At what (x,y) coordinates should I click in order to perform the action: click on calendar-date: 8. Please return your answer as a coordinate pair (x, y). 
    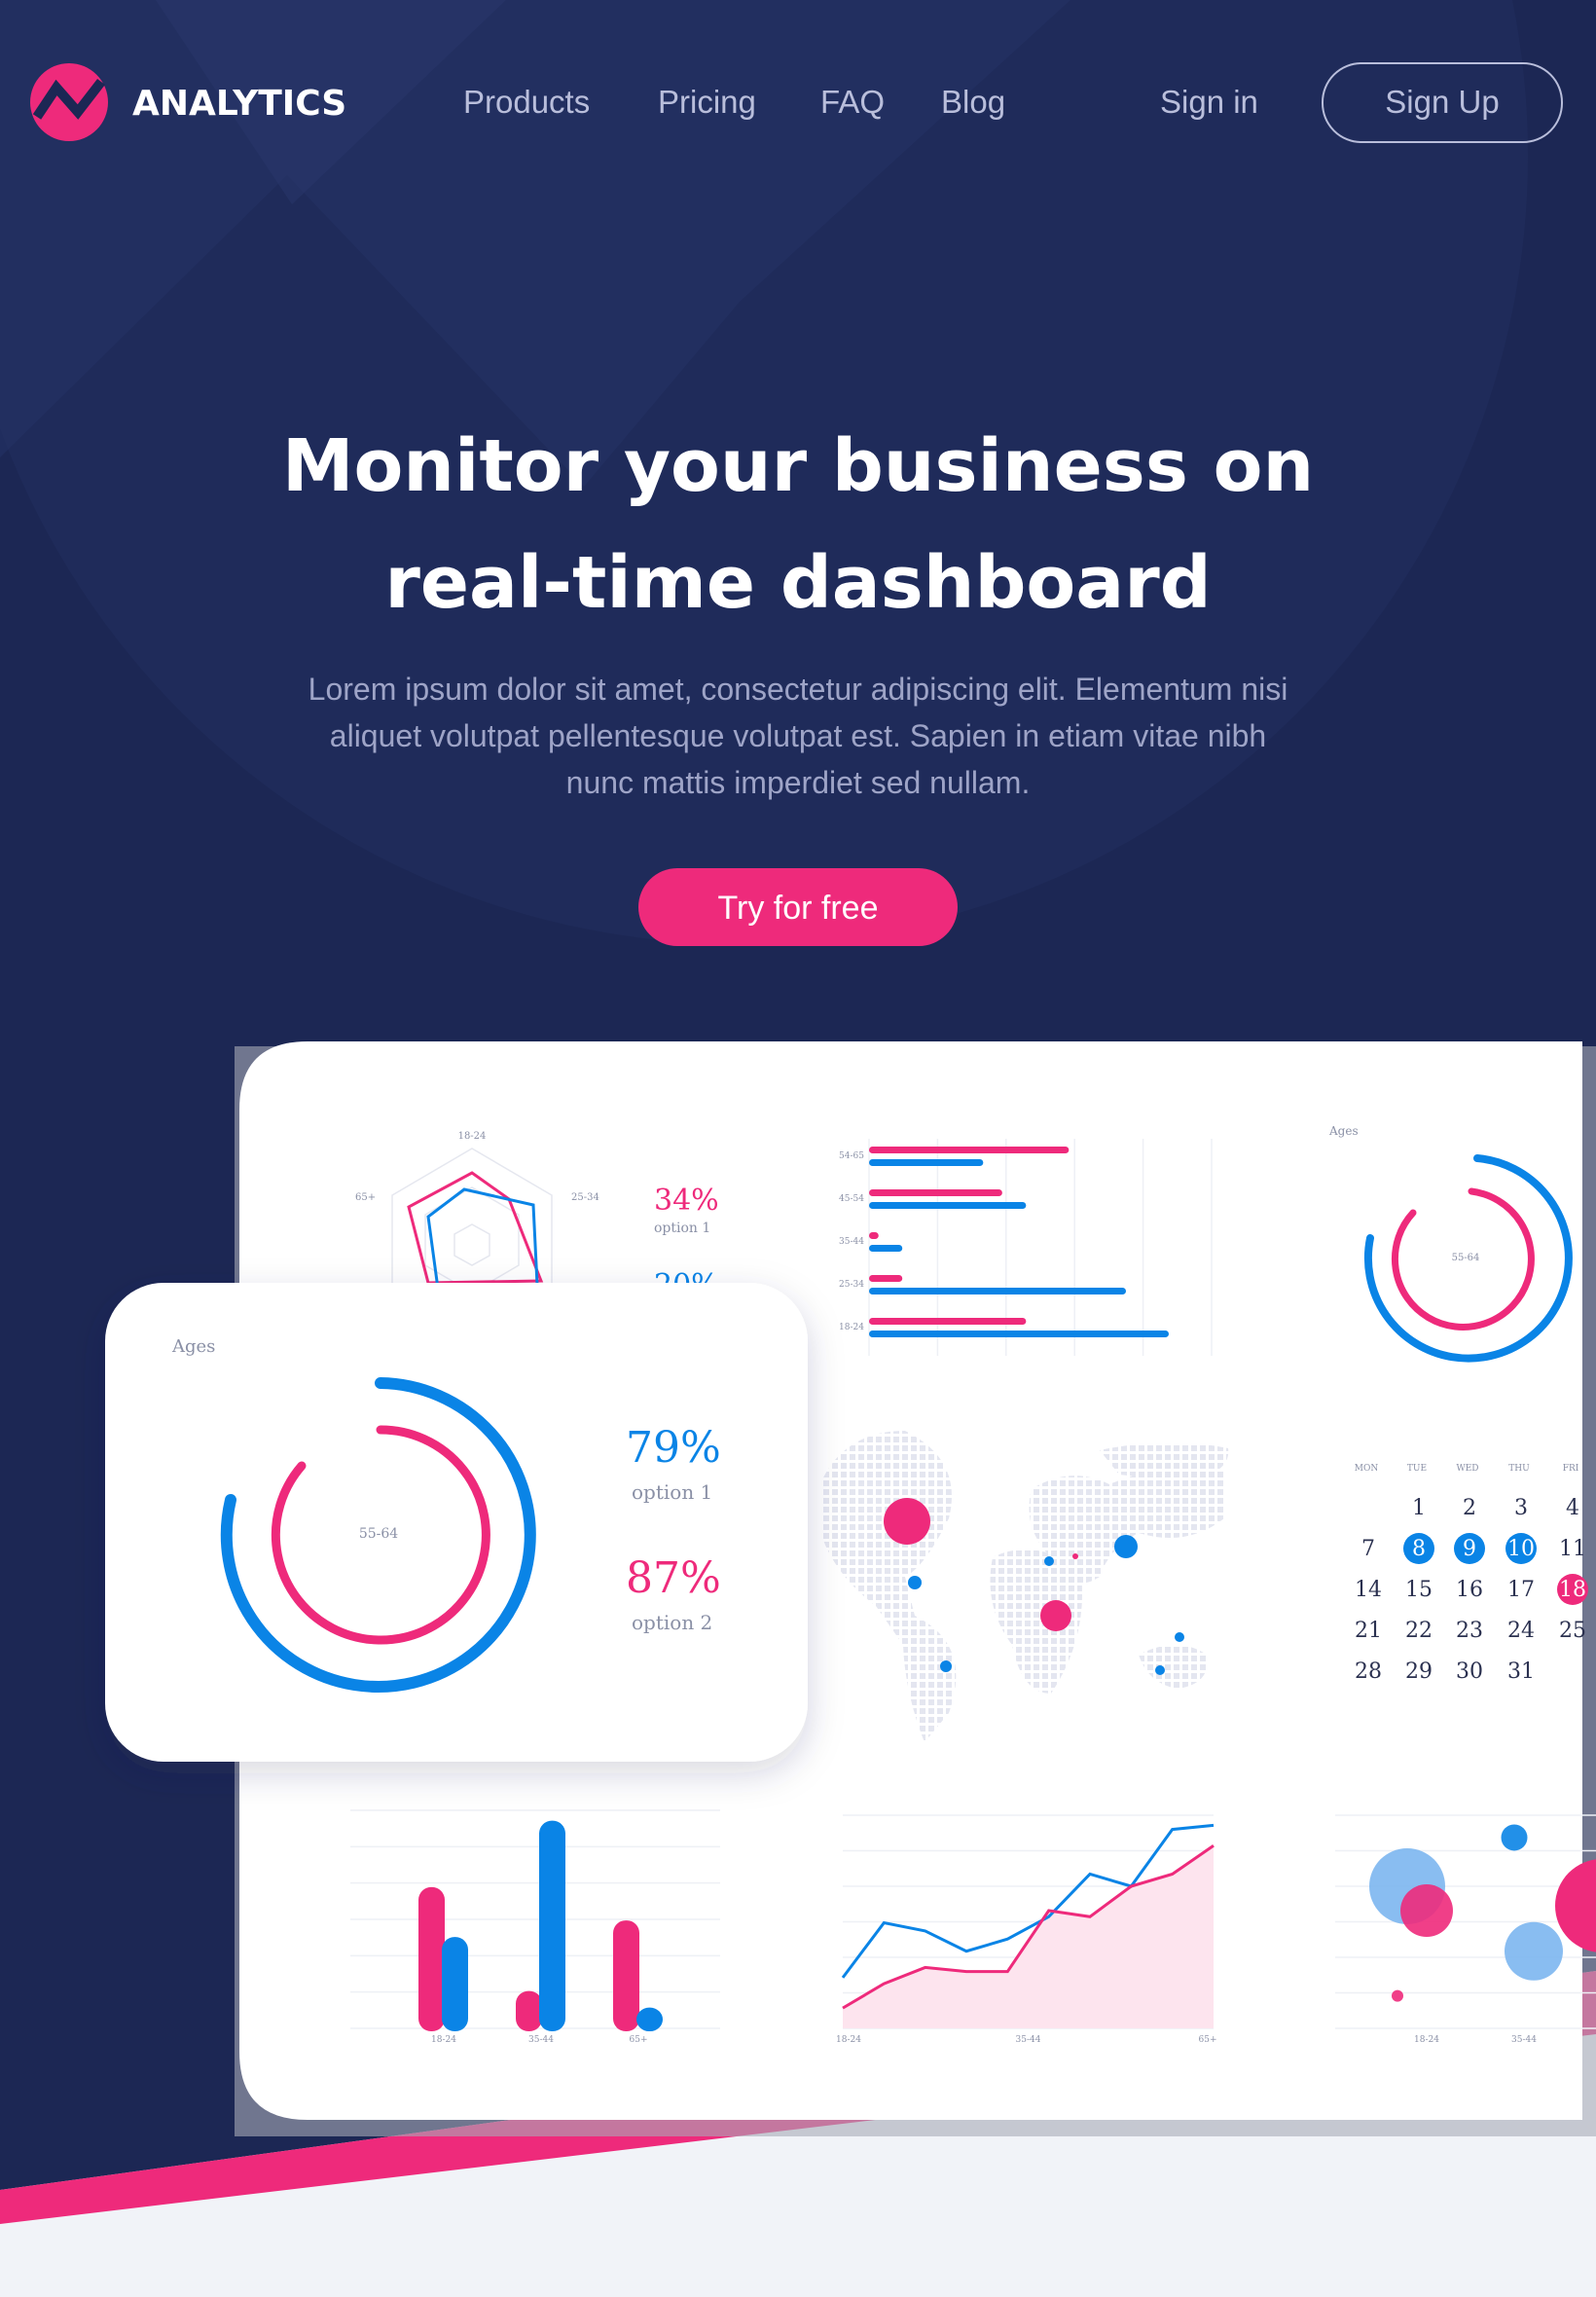
    Looking at the image, I should click on (1419, 1549).